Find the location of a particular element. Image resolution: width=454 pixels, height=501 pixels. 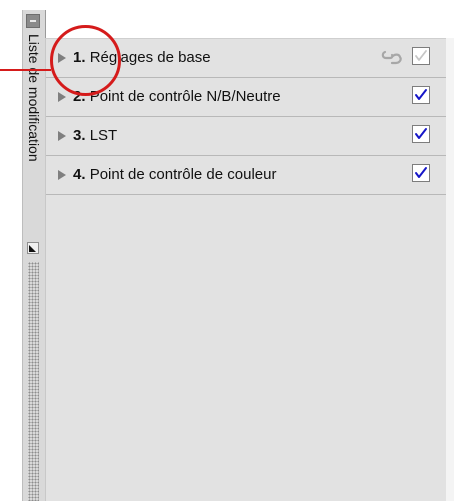

step-title: 4. Point de contrôle de couleur is located at coordinates (174, 174).